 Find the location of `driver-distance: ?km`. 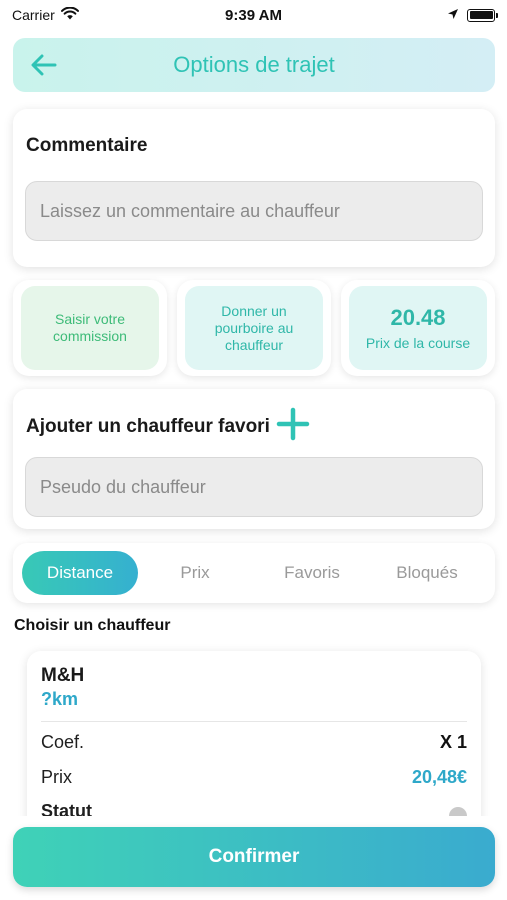

driver-distance: ?km is located at coordinates (60, 699).